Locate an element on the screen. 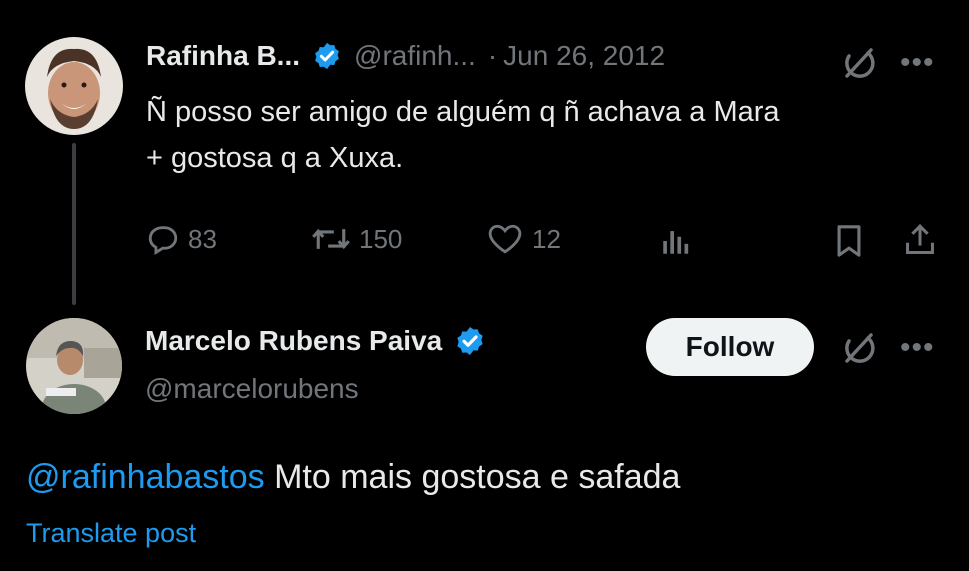  tweet1-header: Rafinha B... @rafinh... · Jun 26, 2012 is located at coordinates (405, 56).